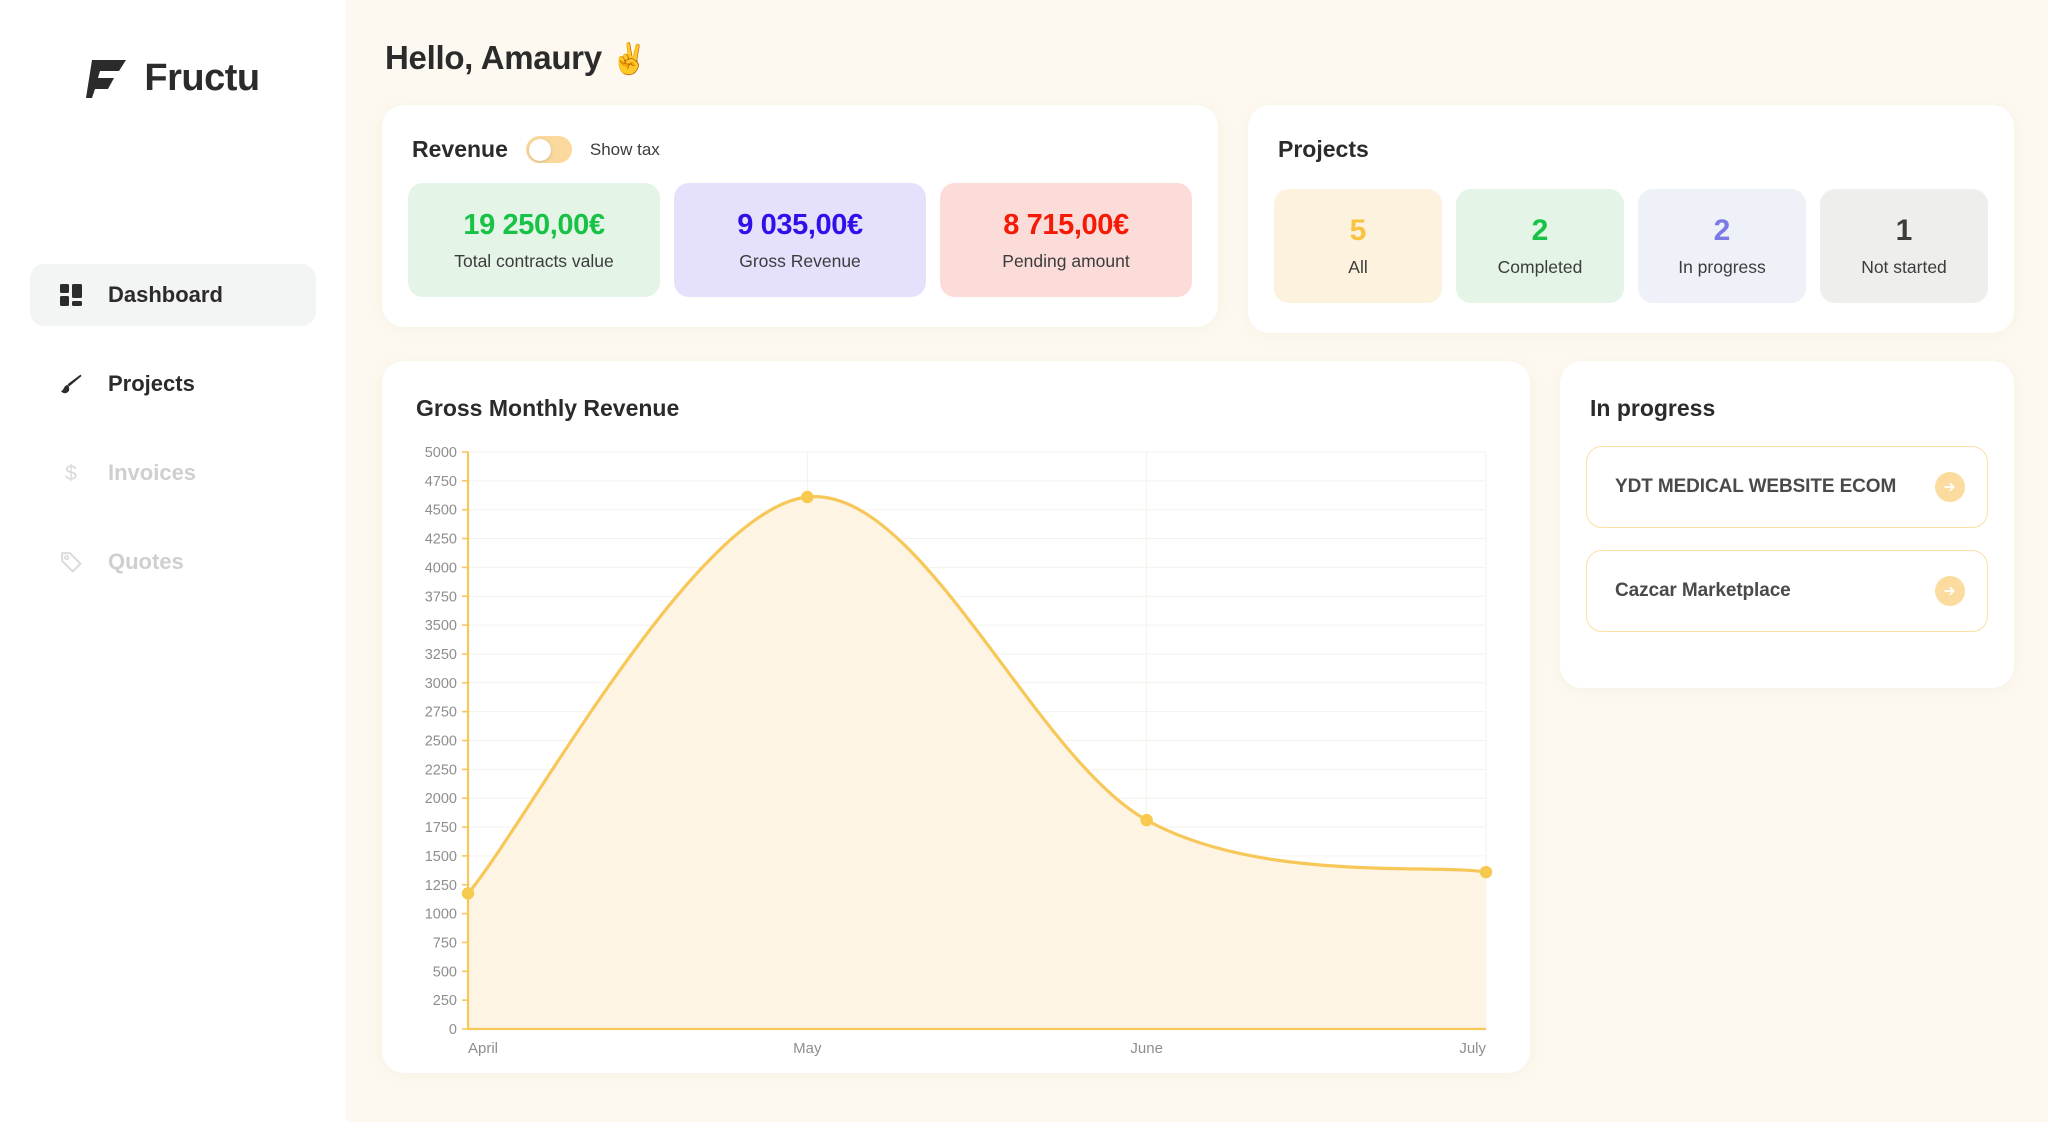 Image resolution: width=2048 pixels, height=1122 pixels. What do you see at coordinates (1540, 267) in the screenshot?
I see `stat-label: Completed` at bounding box center [1540, 267].